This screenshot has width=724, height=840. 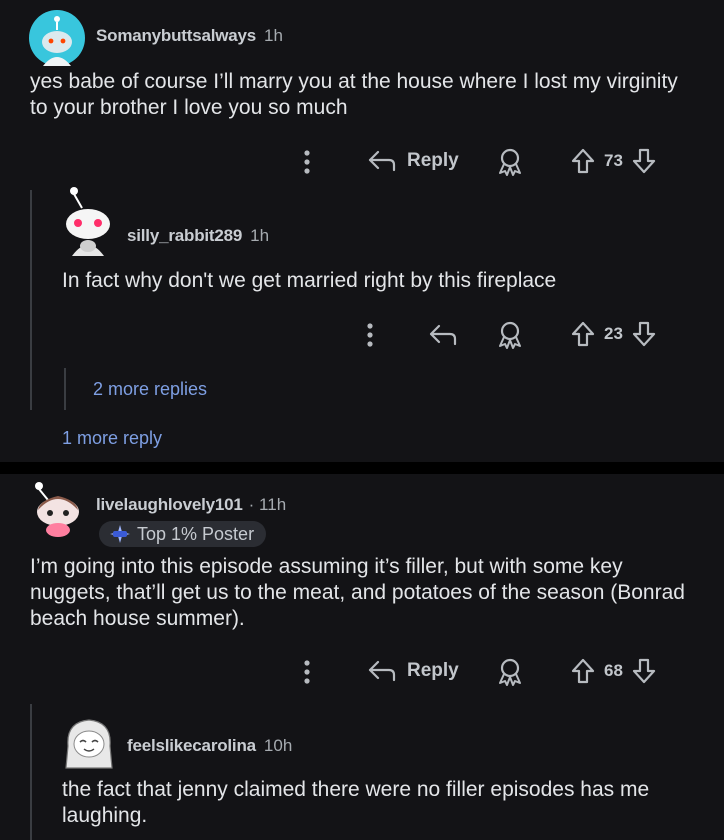 I want to click on vote-group: 73, so click(x=613, y=161).